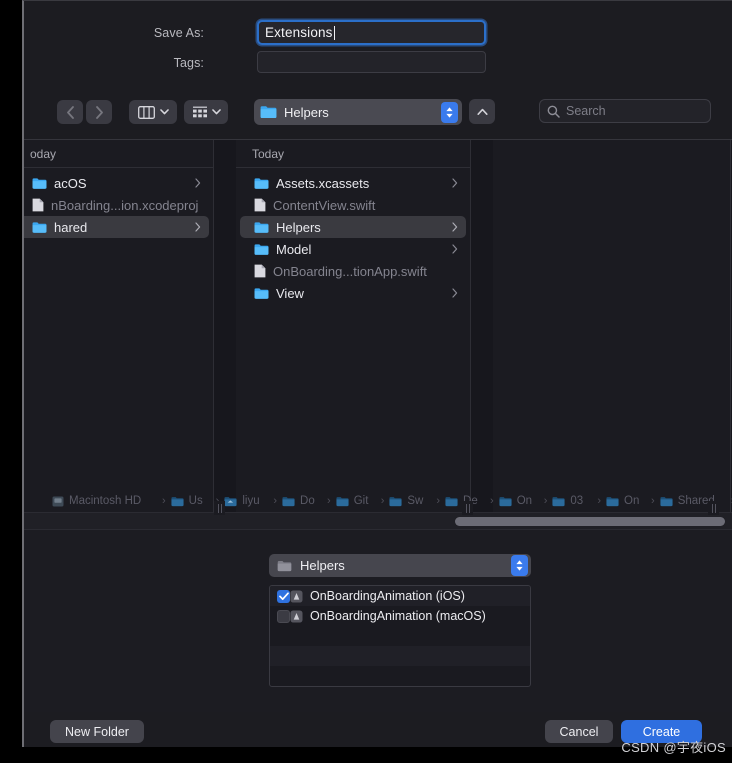 The width and height of the screenshot is (732, 763). I want to click on chevron-left-icon, so click(70, 112).